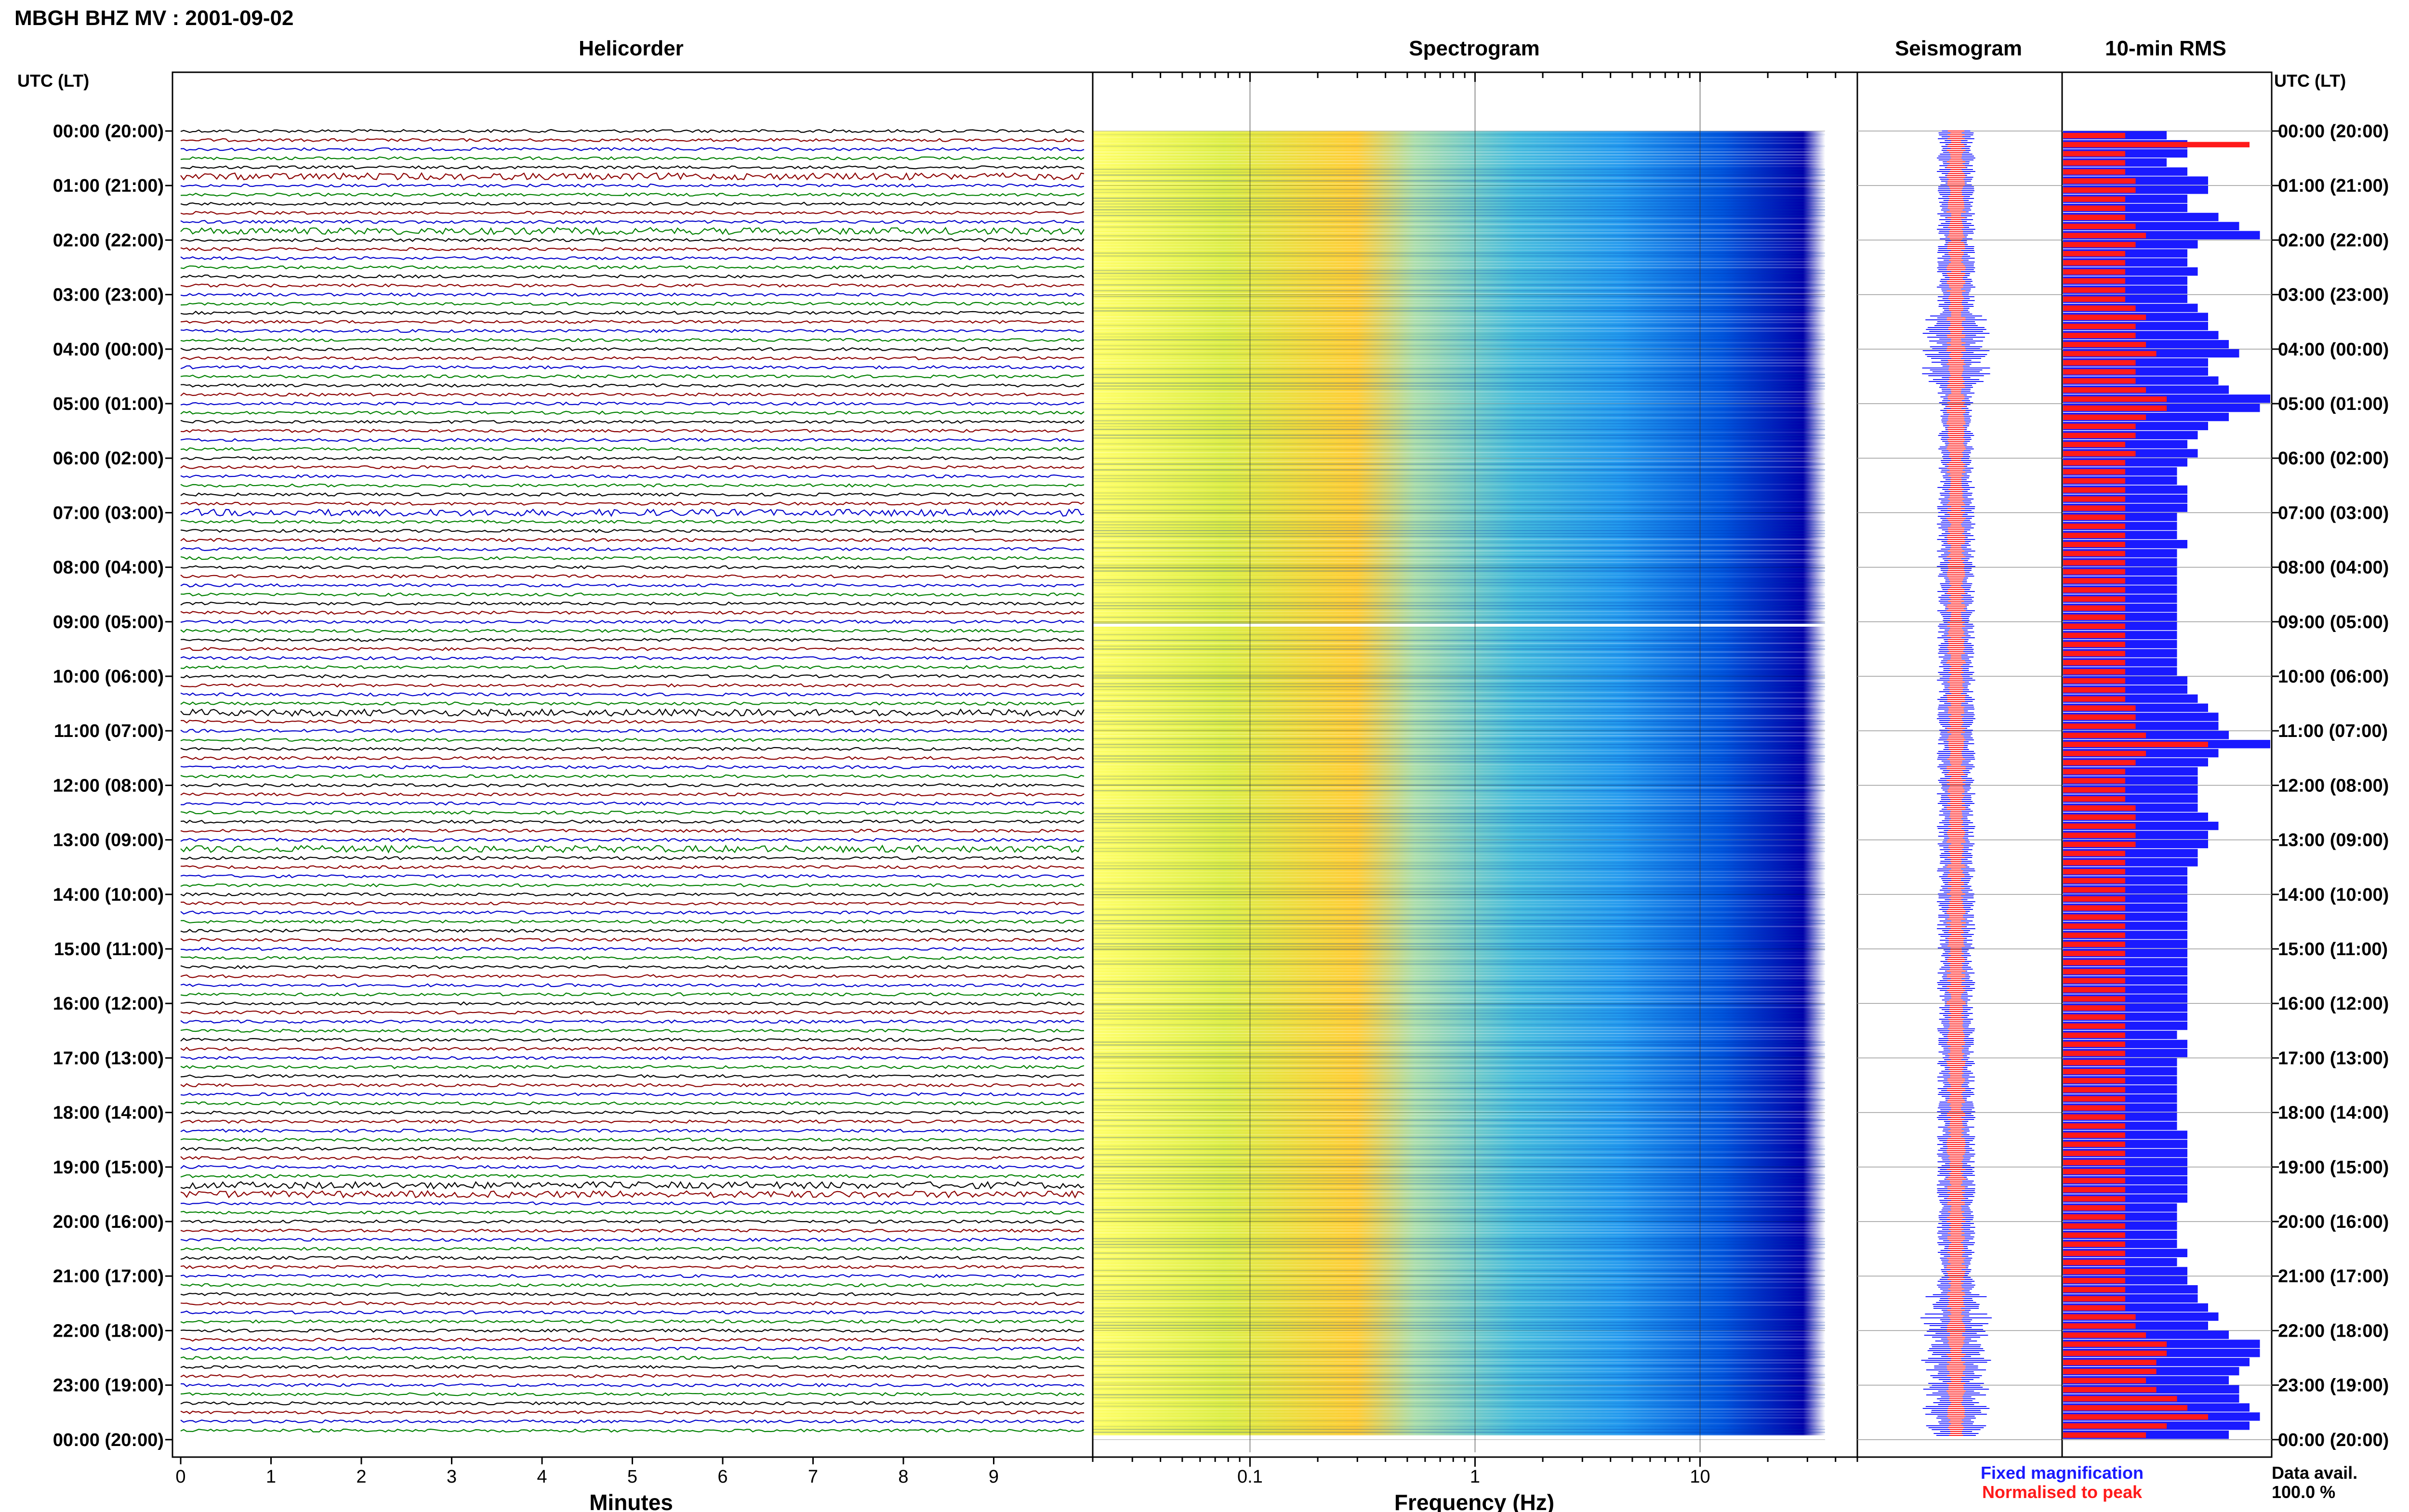 This screenshot has height=1512, width=2409. What do you see at coordinates (109, 949) in the screenshot?
I see `time-label-left: 15:00 (11:00)` at bounding box center [109, 949].